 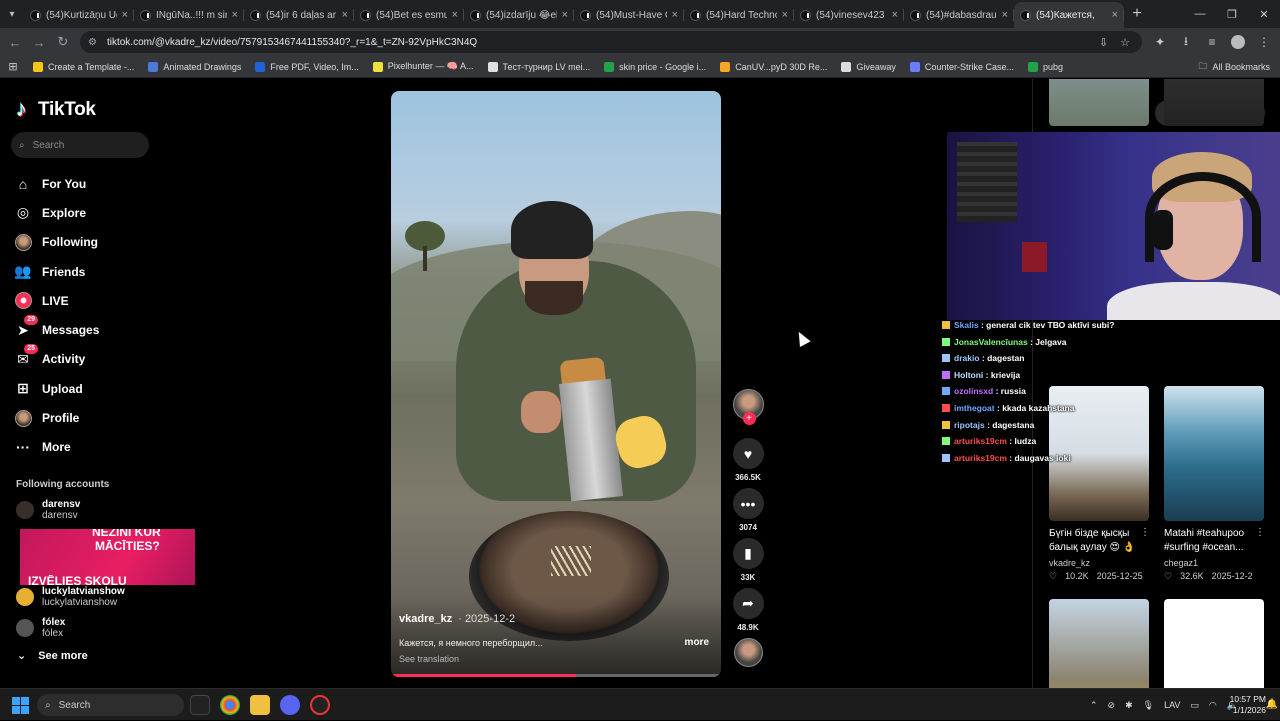 I want to click on sidebar-item-live: LIVE, so click(x=56, y=300).